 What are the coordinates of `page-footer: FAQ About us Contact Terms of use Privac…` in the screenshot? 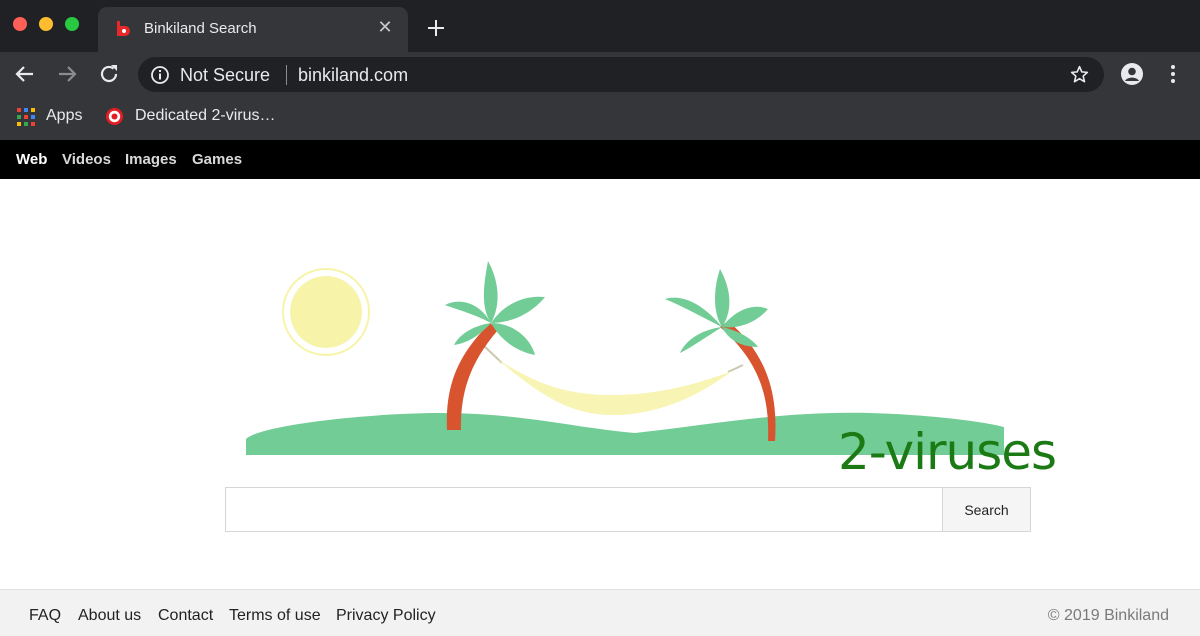 It's located at (600, 612).